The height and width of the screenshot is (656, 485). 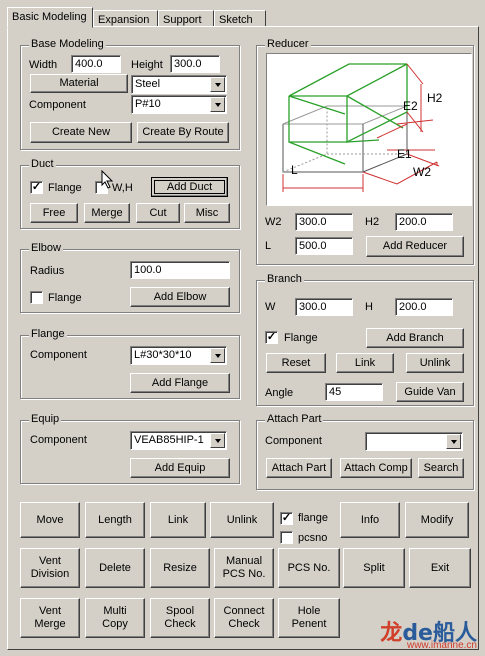 What do you see at coordinates (179, 84) in the screenshot?
I see `material-select: Steel` at bounding box center [179, 84].